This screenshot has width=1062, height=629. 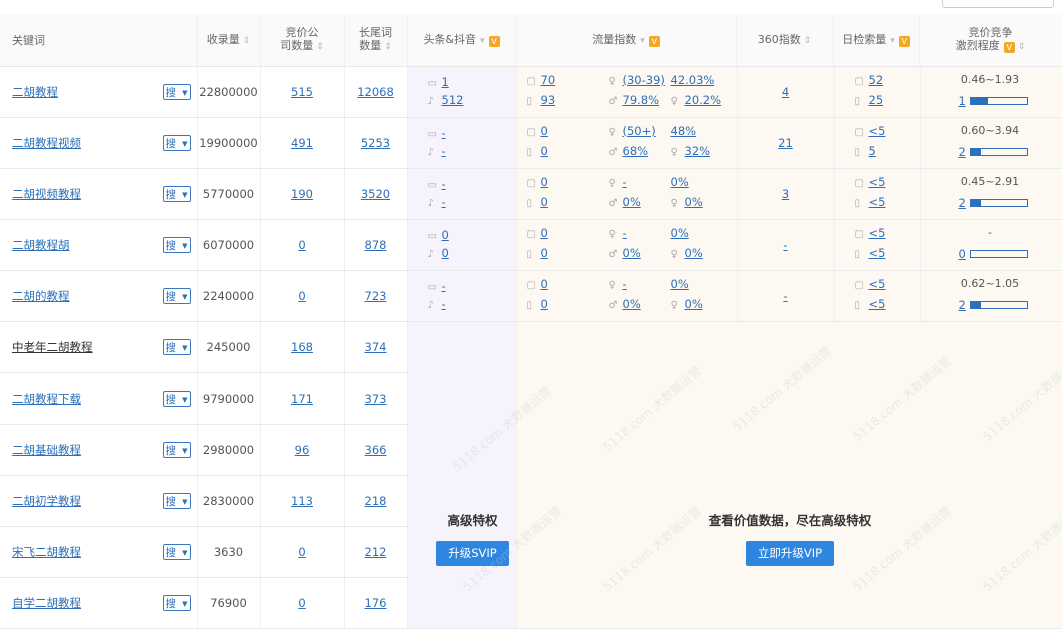 I want to click on long-tail-link: 878, so click(x=376, y=245).